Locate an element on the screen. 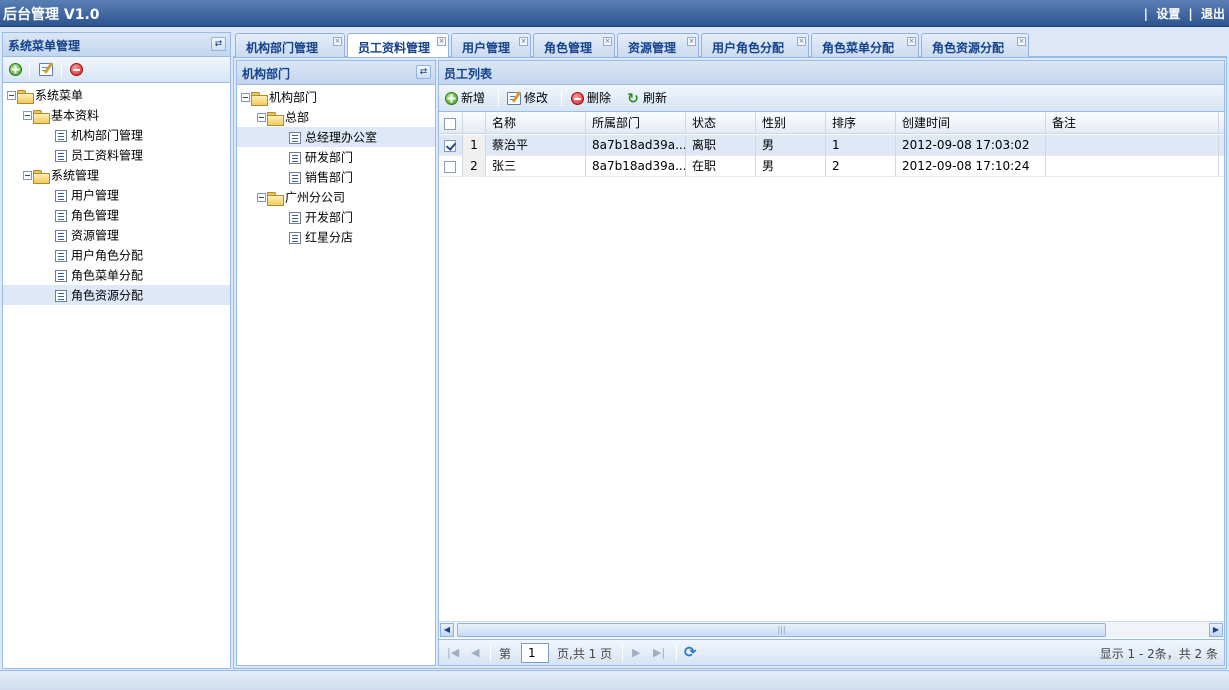 Image resolution: width=1229 pixels, height=690 pixels. tree-node: 用户管理 is located at coordinates (116, 195).